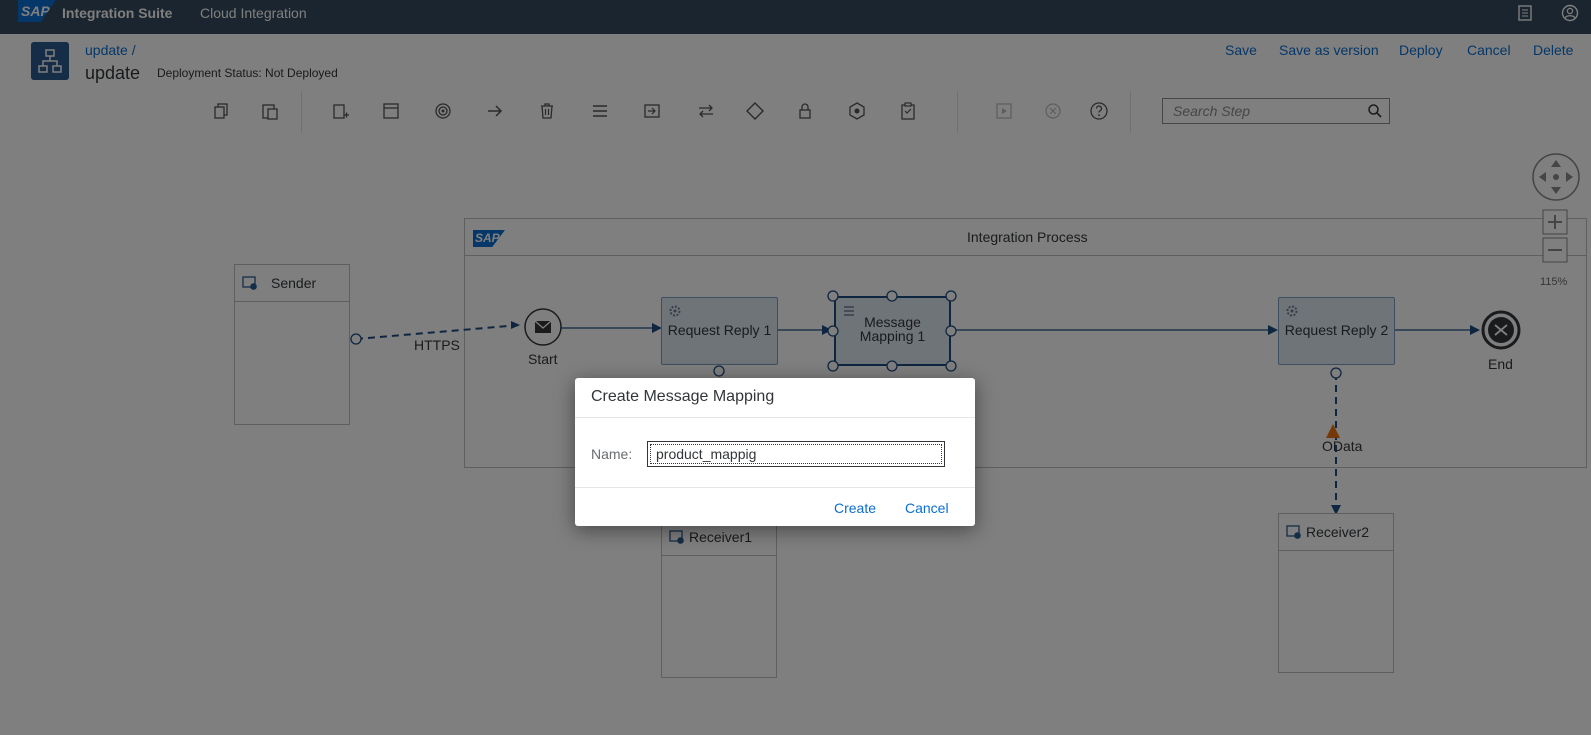 This screenshot has height=735, width=1591. I want to click on create-button: Create, so click(855, 508).